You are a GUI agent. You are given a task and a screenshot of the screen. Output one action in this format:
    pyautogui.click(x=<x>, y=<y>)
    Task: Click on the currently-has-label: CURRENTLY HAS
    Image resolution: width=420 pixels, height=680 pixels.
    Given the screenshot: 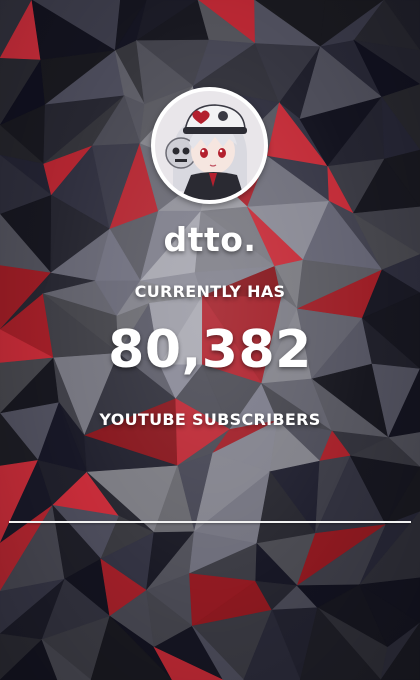 What is the action you would take?
    pyautogui.click(x=210, y=291)
    